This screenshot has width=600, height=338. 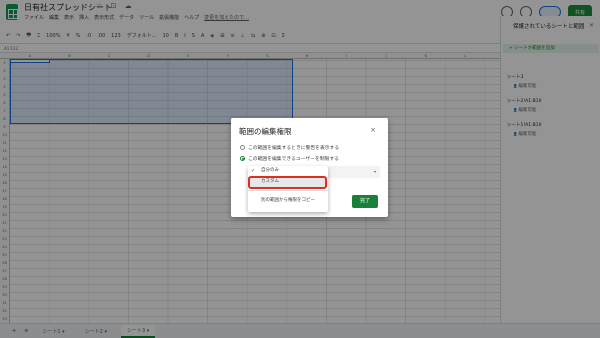 I want to click on warning-option-label: この範囲を編集するときに警告を表示する, so click(x=294, y=148).